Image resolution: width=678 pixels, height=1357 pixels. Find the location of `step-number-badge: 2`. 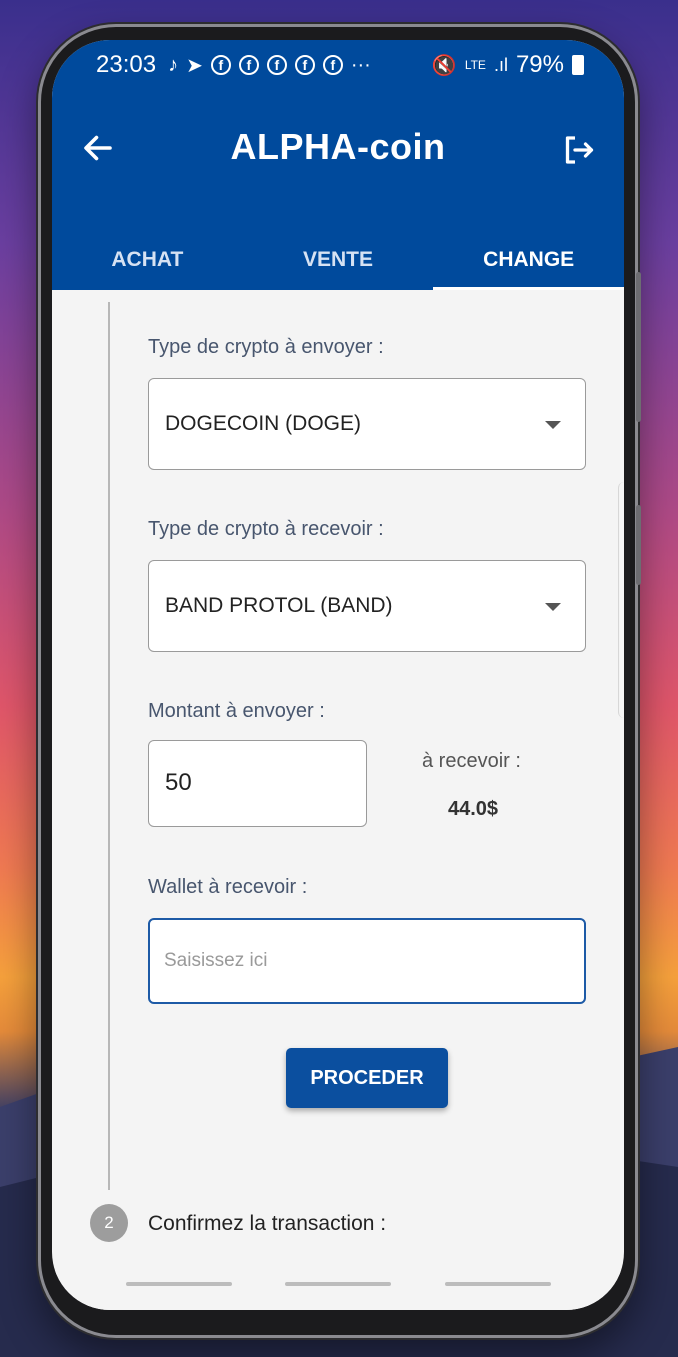

step-number-badge: 2 is located at coordinates (109, 1223).